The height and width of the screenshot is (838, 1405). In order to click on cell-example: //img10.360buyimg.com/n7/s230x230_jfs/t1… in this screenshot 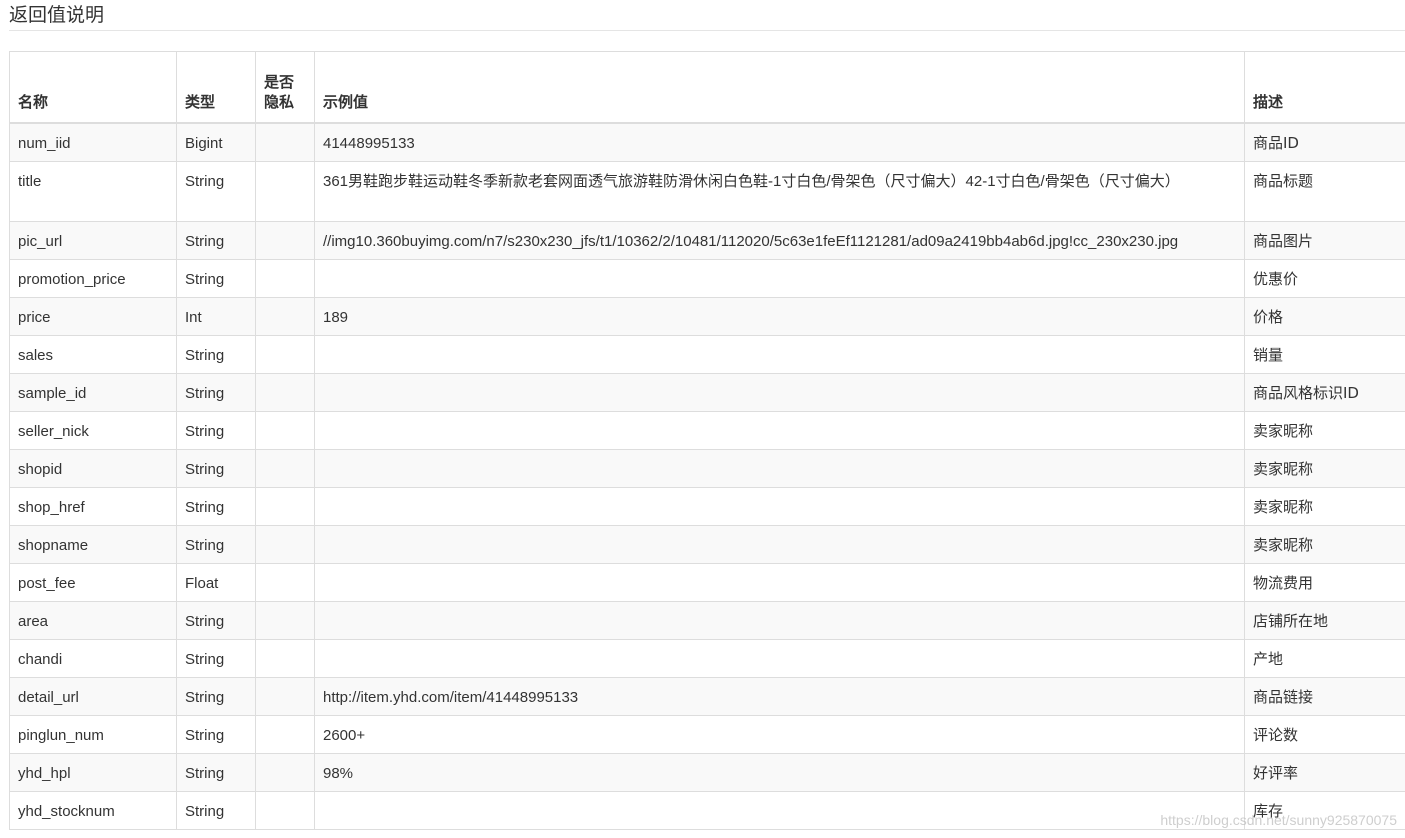, I will do `click(779, 240)`.